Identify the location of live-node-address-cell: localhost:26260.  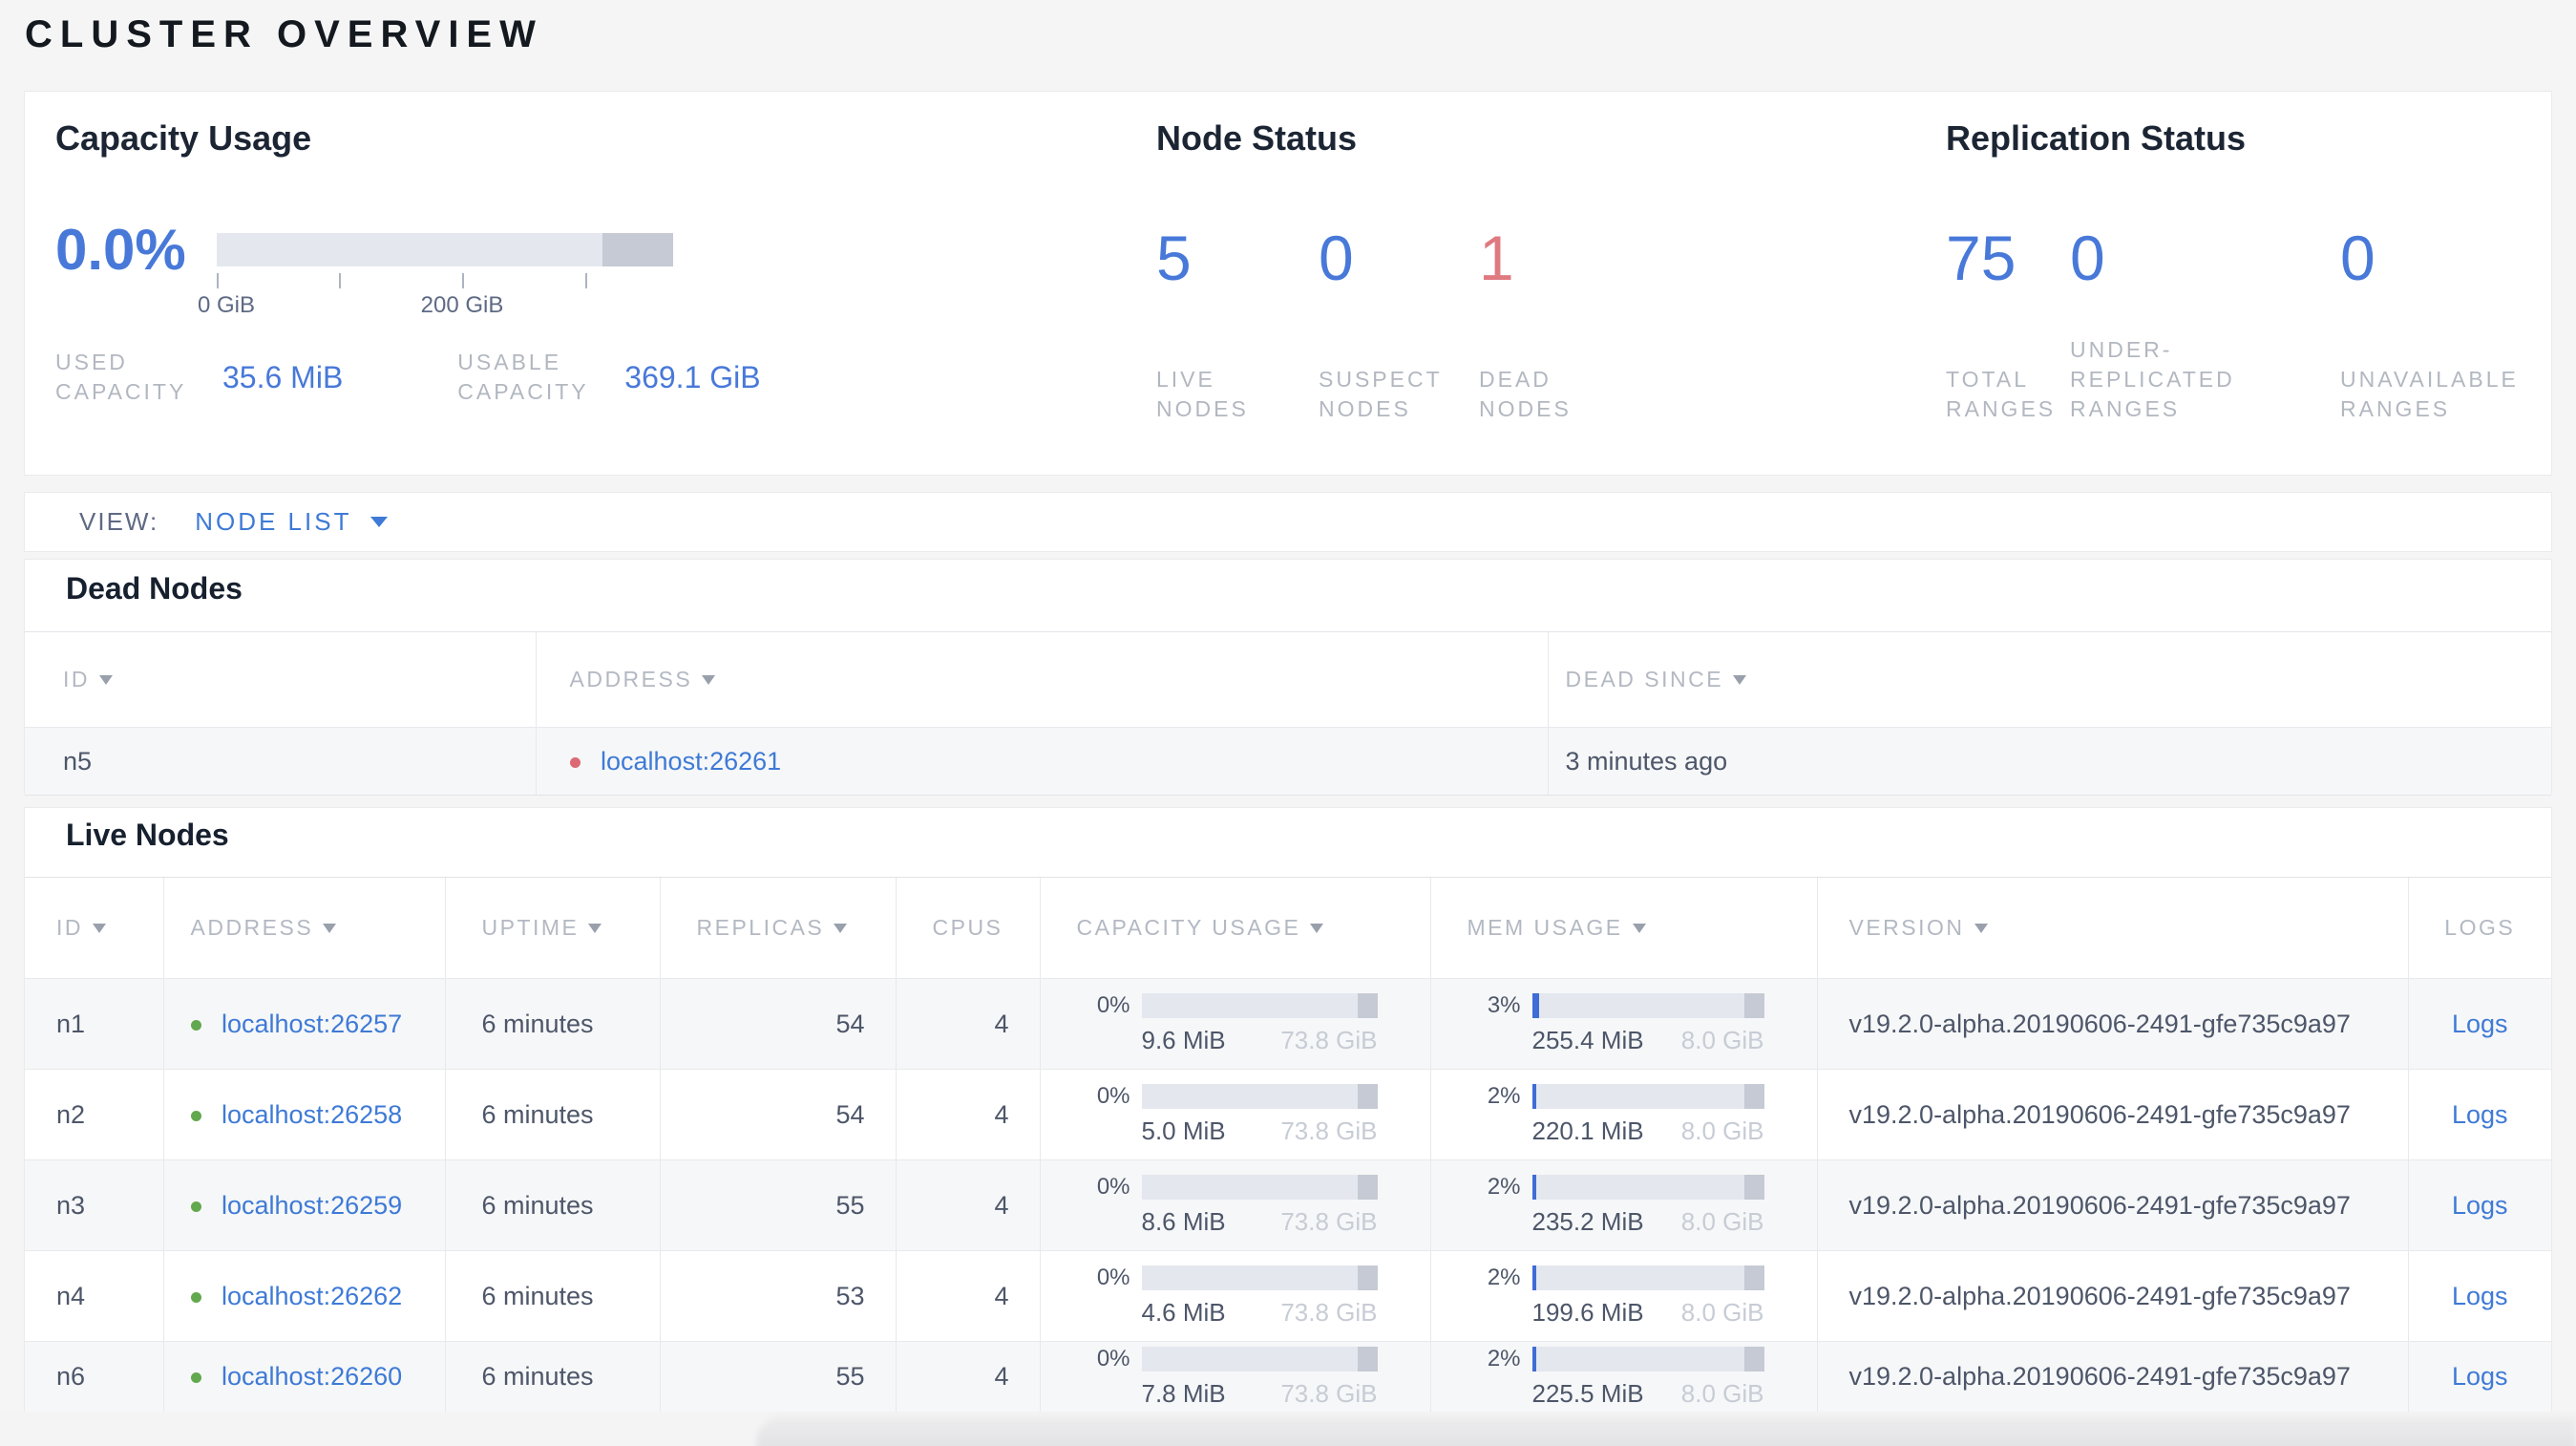
(303, 1377).